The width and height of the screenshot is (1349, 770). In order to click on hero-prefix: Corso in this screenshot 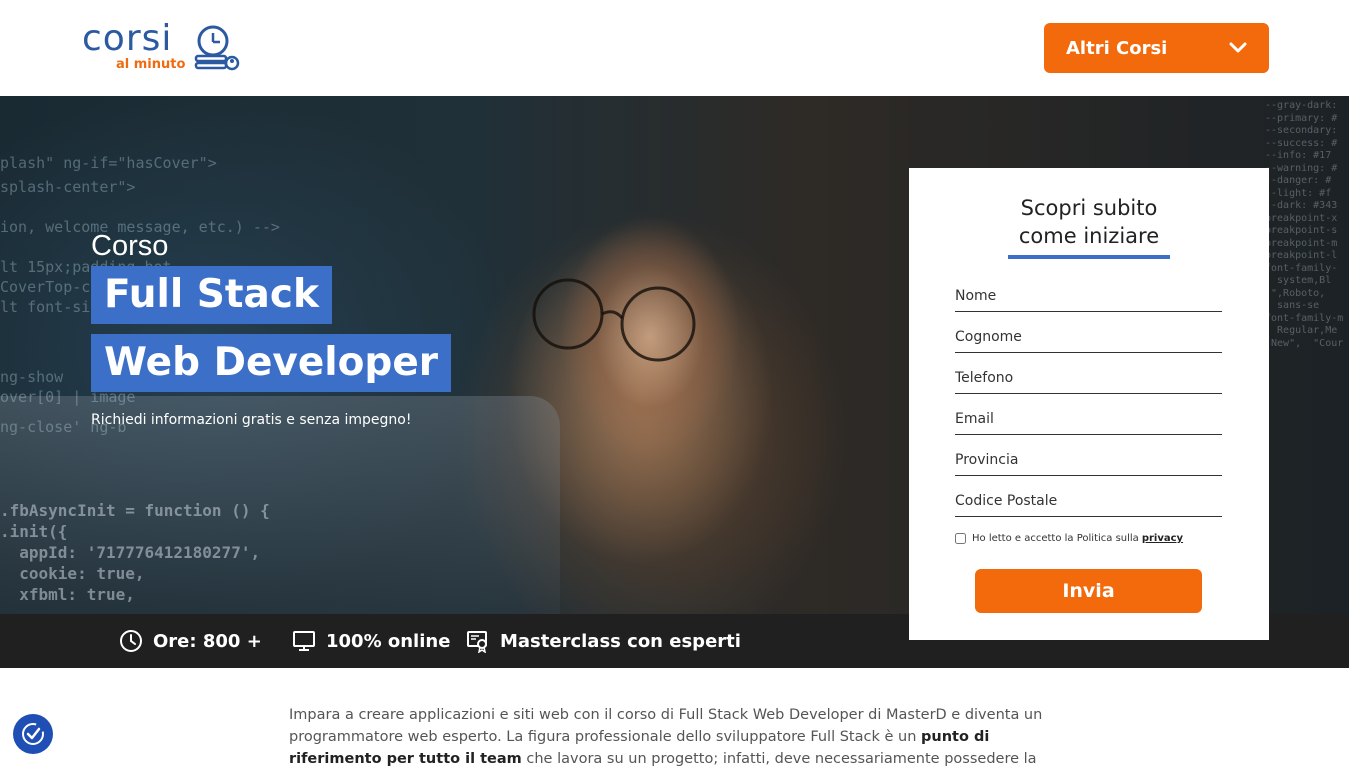, I will do `click(130, 246)`.